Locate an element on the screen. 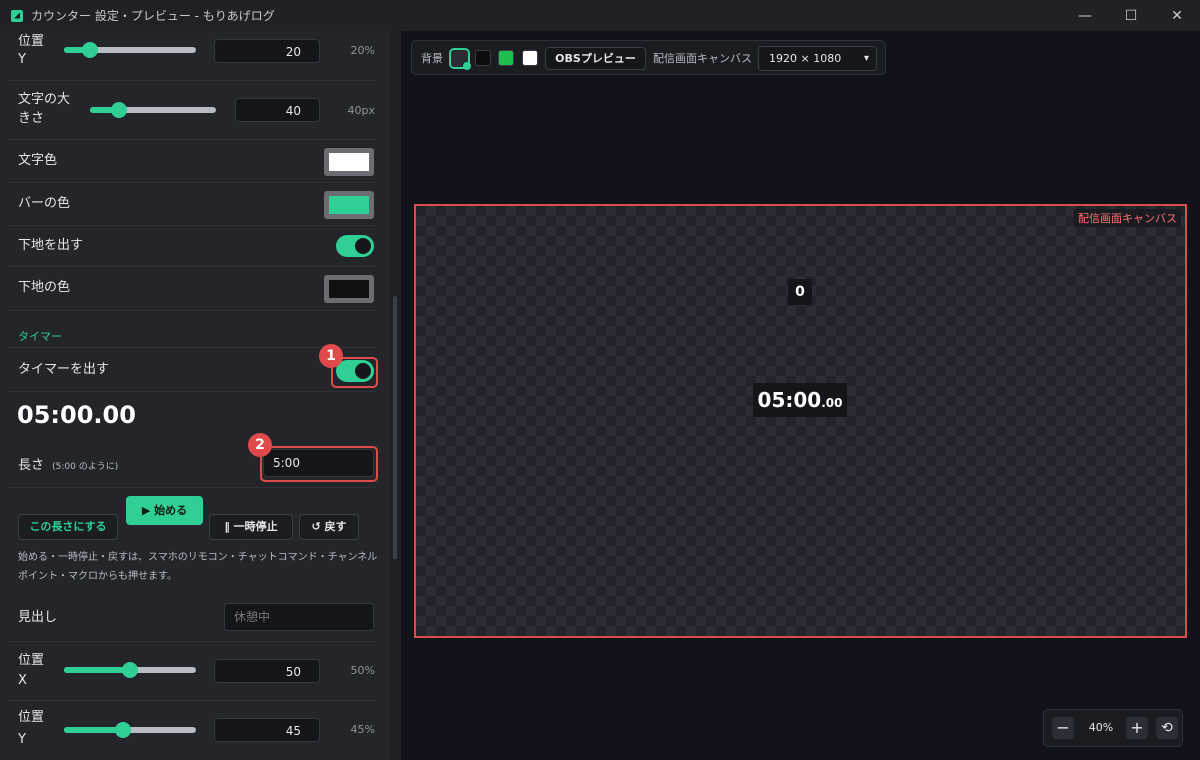 The height and width of the screenshot is (760, 1200). setting-row-position-x: 位置 X 50 50% is located at coordinates (192, 671).